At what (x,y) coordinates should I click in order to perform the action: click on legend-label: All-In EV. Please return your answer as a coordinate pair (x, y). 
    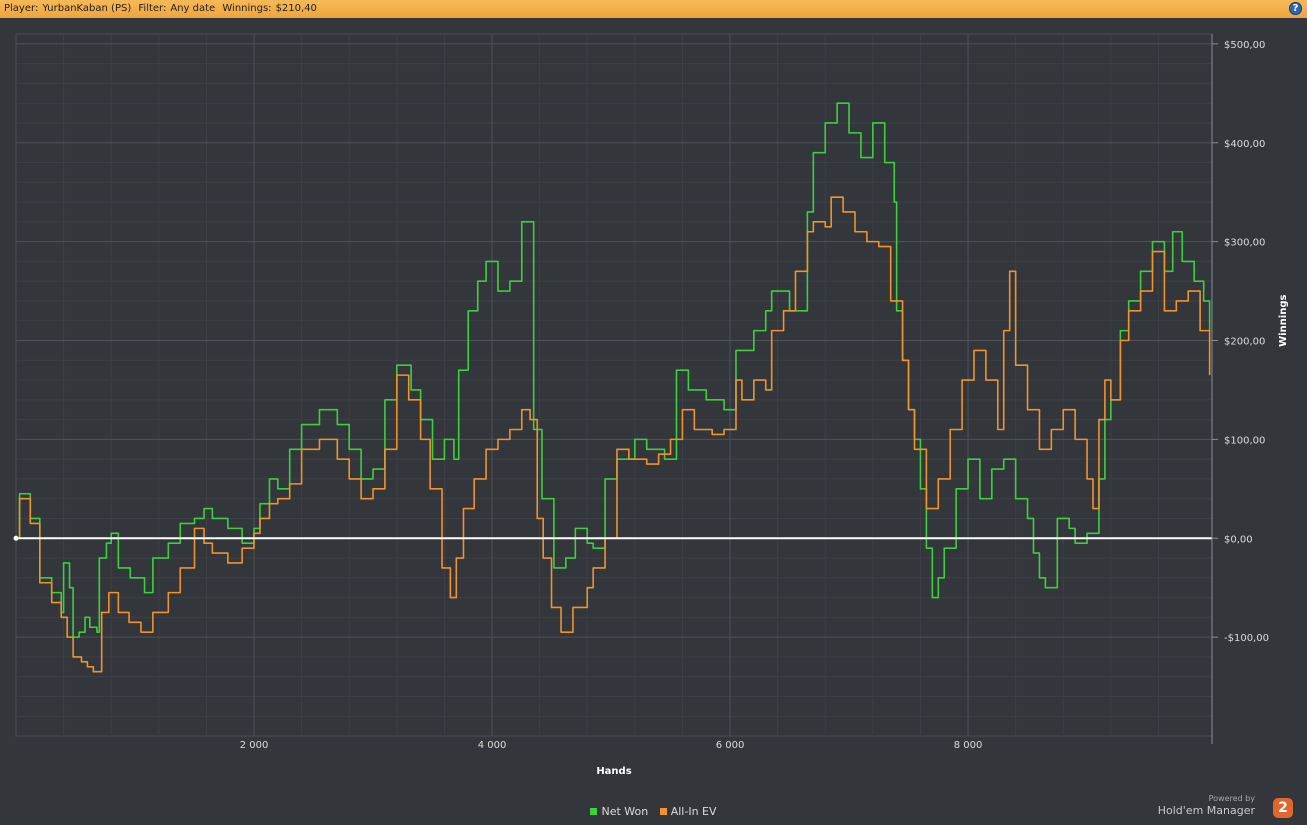
    Looking at the image, I should click on (693, 811).